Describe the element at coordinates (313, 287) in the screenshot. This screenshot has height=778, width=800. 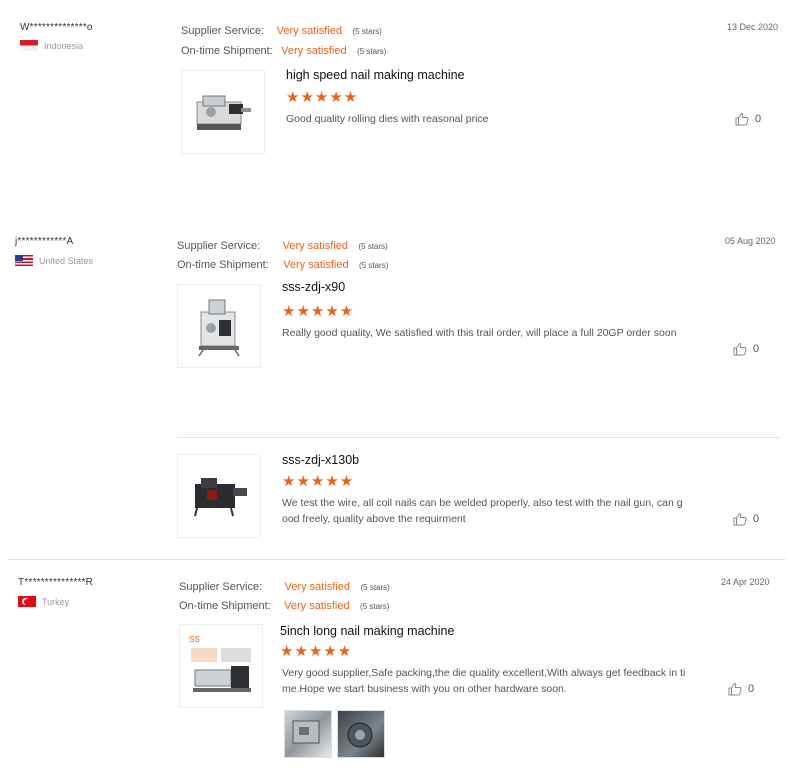
I see `product-title: sss-zdj-x90` at that location.